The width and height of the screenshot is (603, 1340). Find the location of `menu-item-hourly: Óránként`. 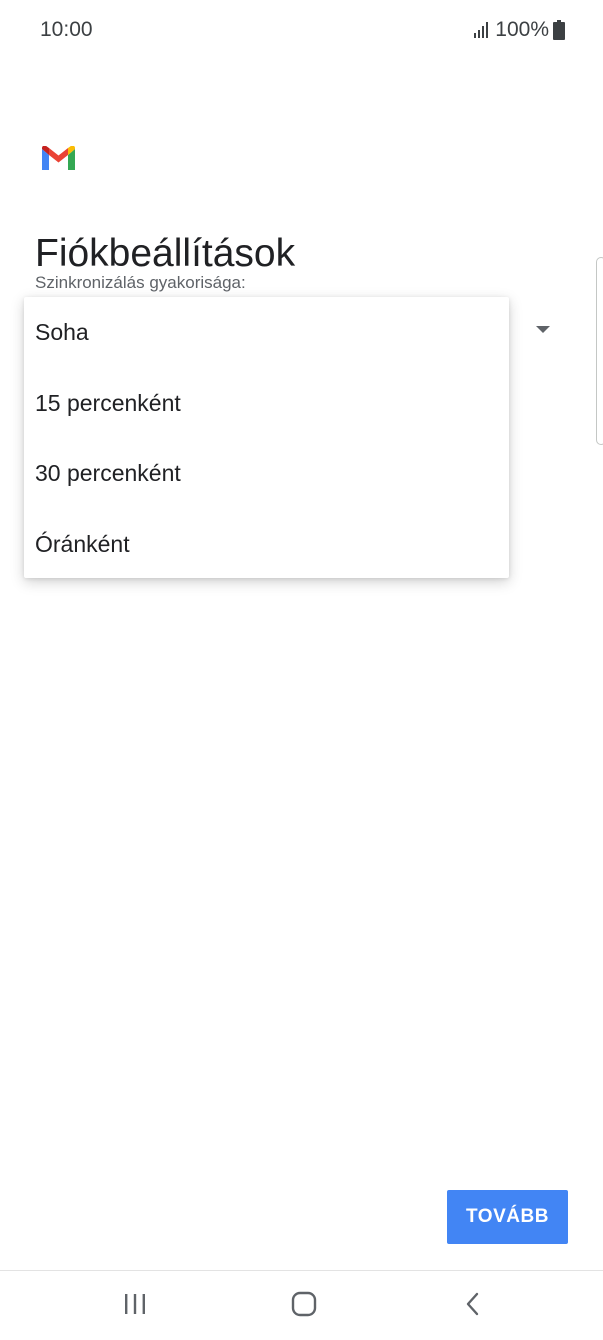

menu-item-hourly: Óránként is located at coordinates (266, 544).